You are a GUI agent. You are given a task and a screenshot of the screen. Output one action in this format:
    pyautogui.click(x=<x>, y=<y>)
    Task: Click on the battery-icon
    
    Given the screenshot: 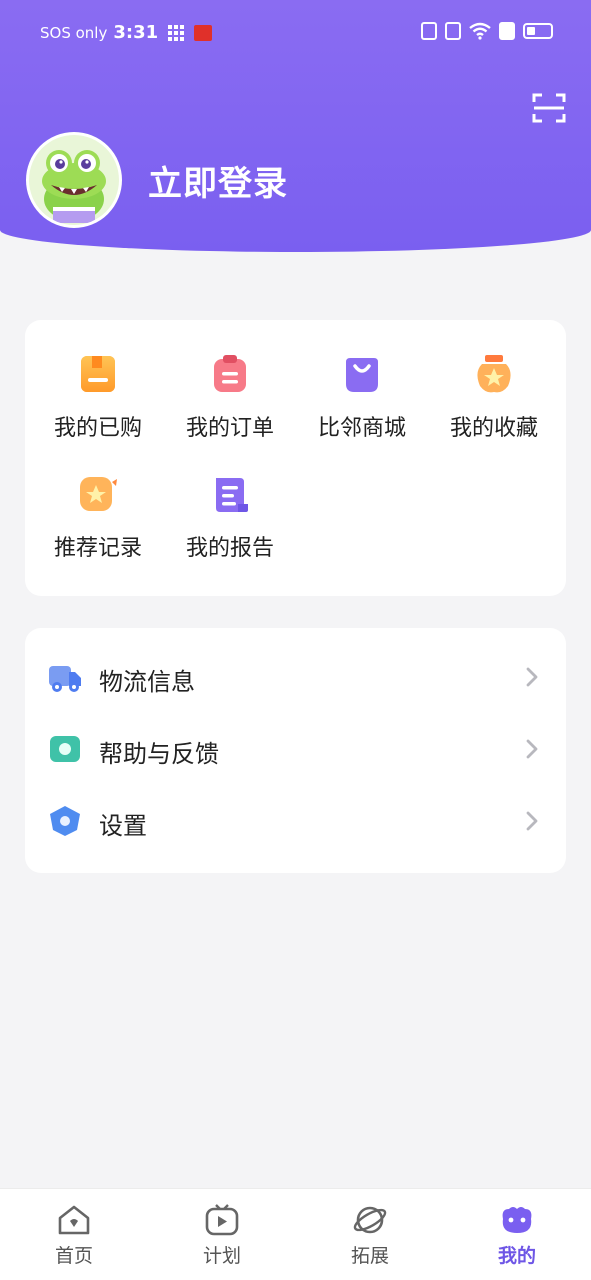 What is the action you would take?
    pyautogui.click(x=538, y=31)
    